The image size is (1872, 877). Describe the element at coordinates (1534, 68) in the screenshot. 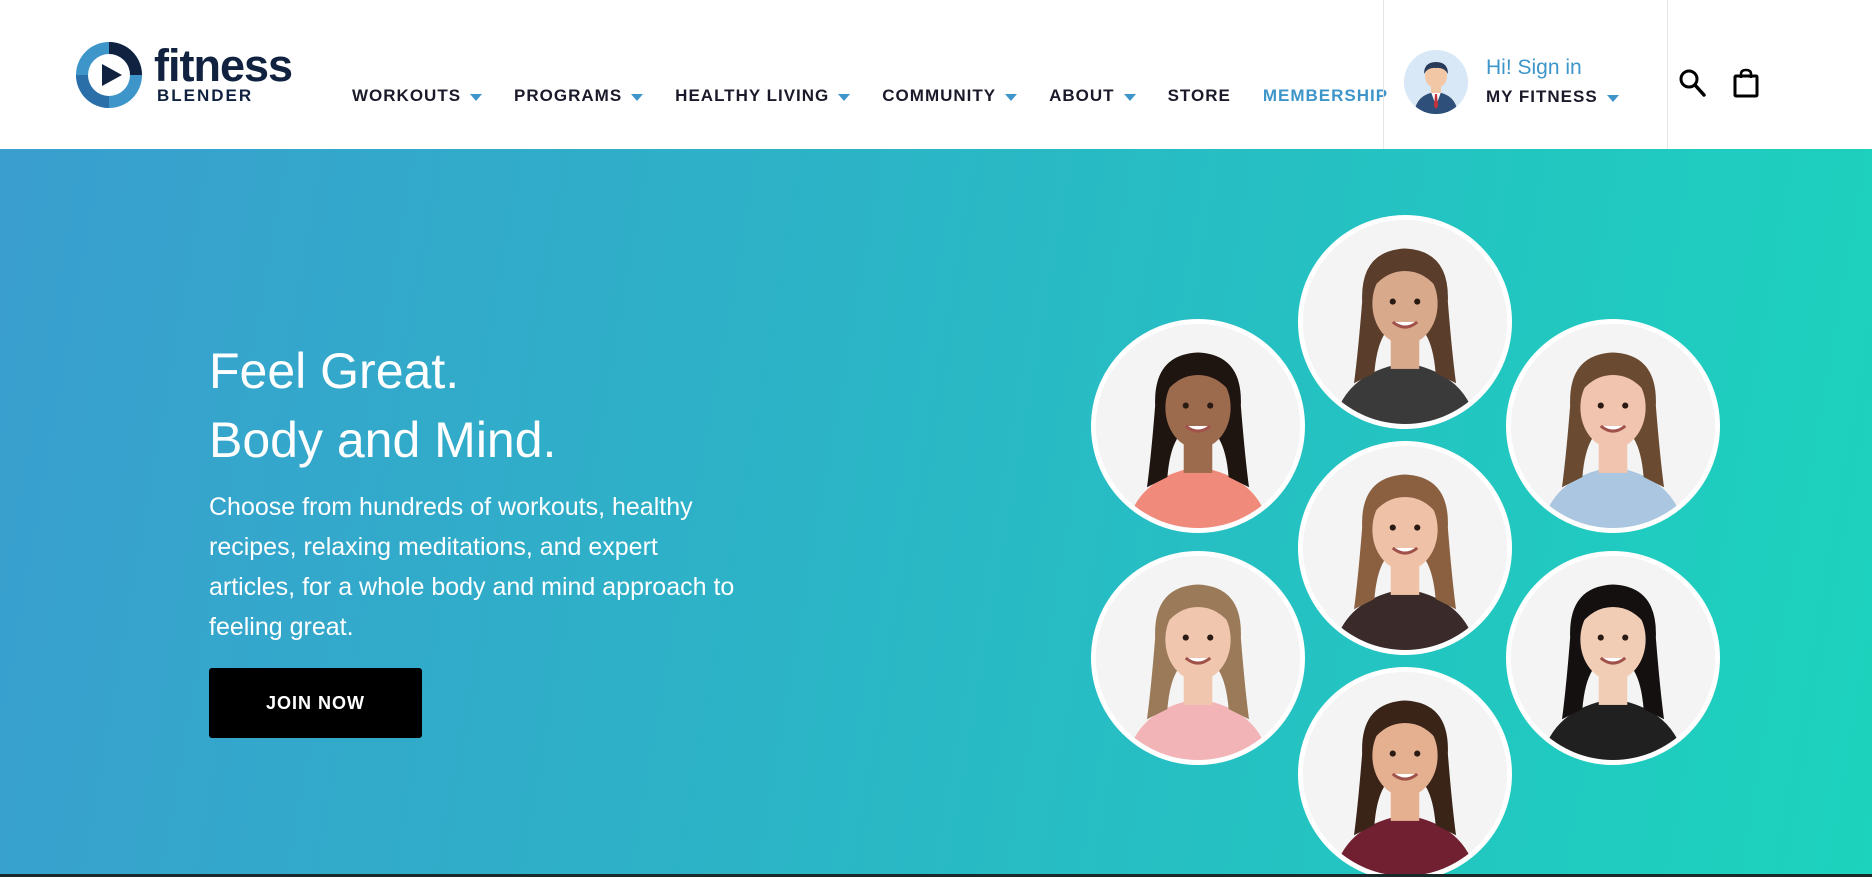

I see `sign-in-link: Hi! Sign in` at that location.